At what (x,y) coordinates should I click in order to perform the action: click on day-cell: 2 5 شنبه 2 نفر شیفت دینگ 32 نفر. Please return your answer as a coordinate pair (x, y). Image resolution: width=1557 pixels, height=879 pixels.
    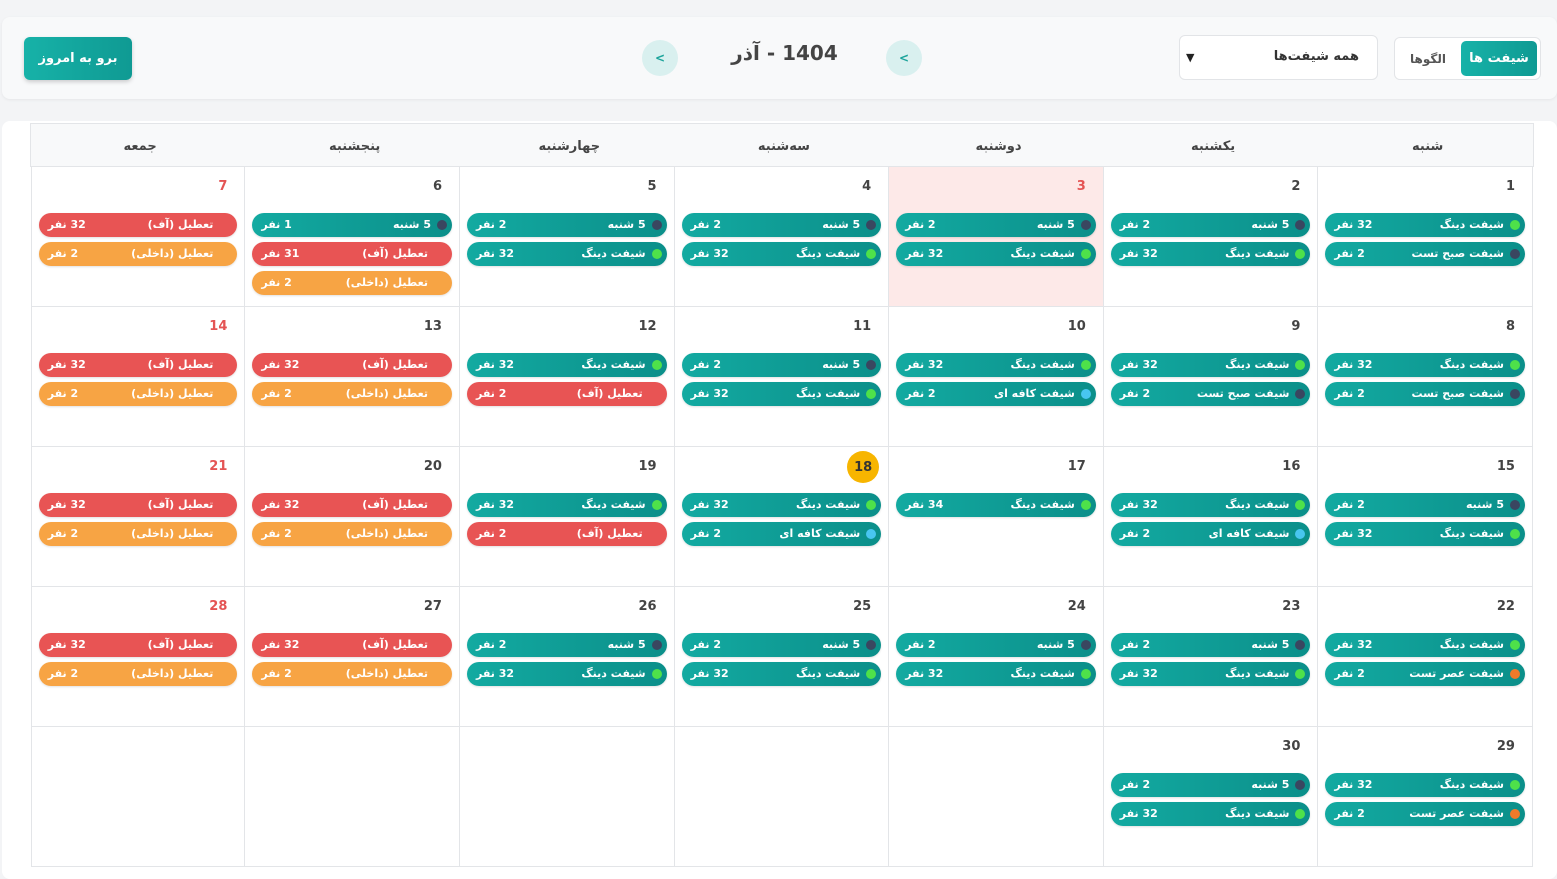
    Looking at the image, I should click on (1211, 237).